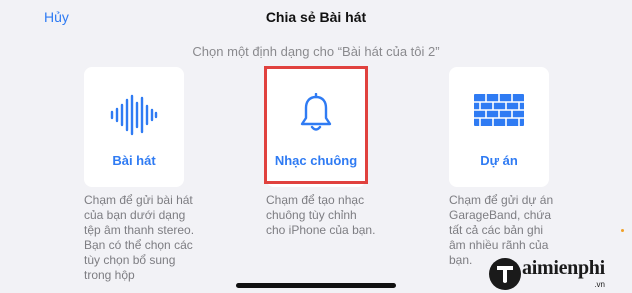 The width and height of the screenshot is (632, 293). I want to click on ringtone-option-card: Nhạc chuông, so click(316, 127).